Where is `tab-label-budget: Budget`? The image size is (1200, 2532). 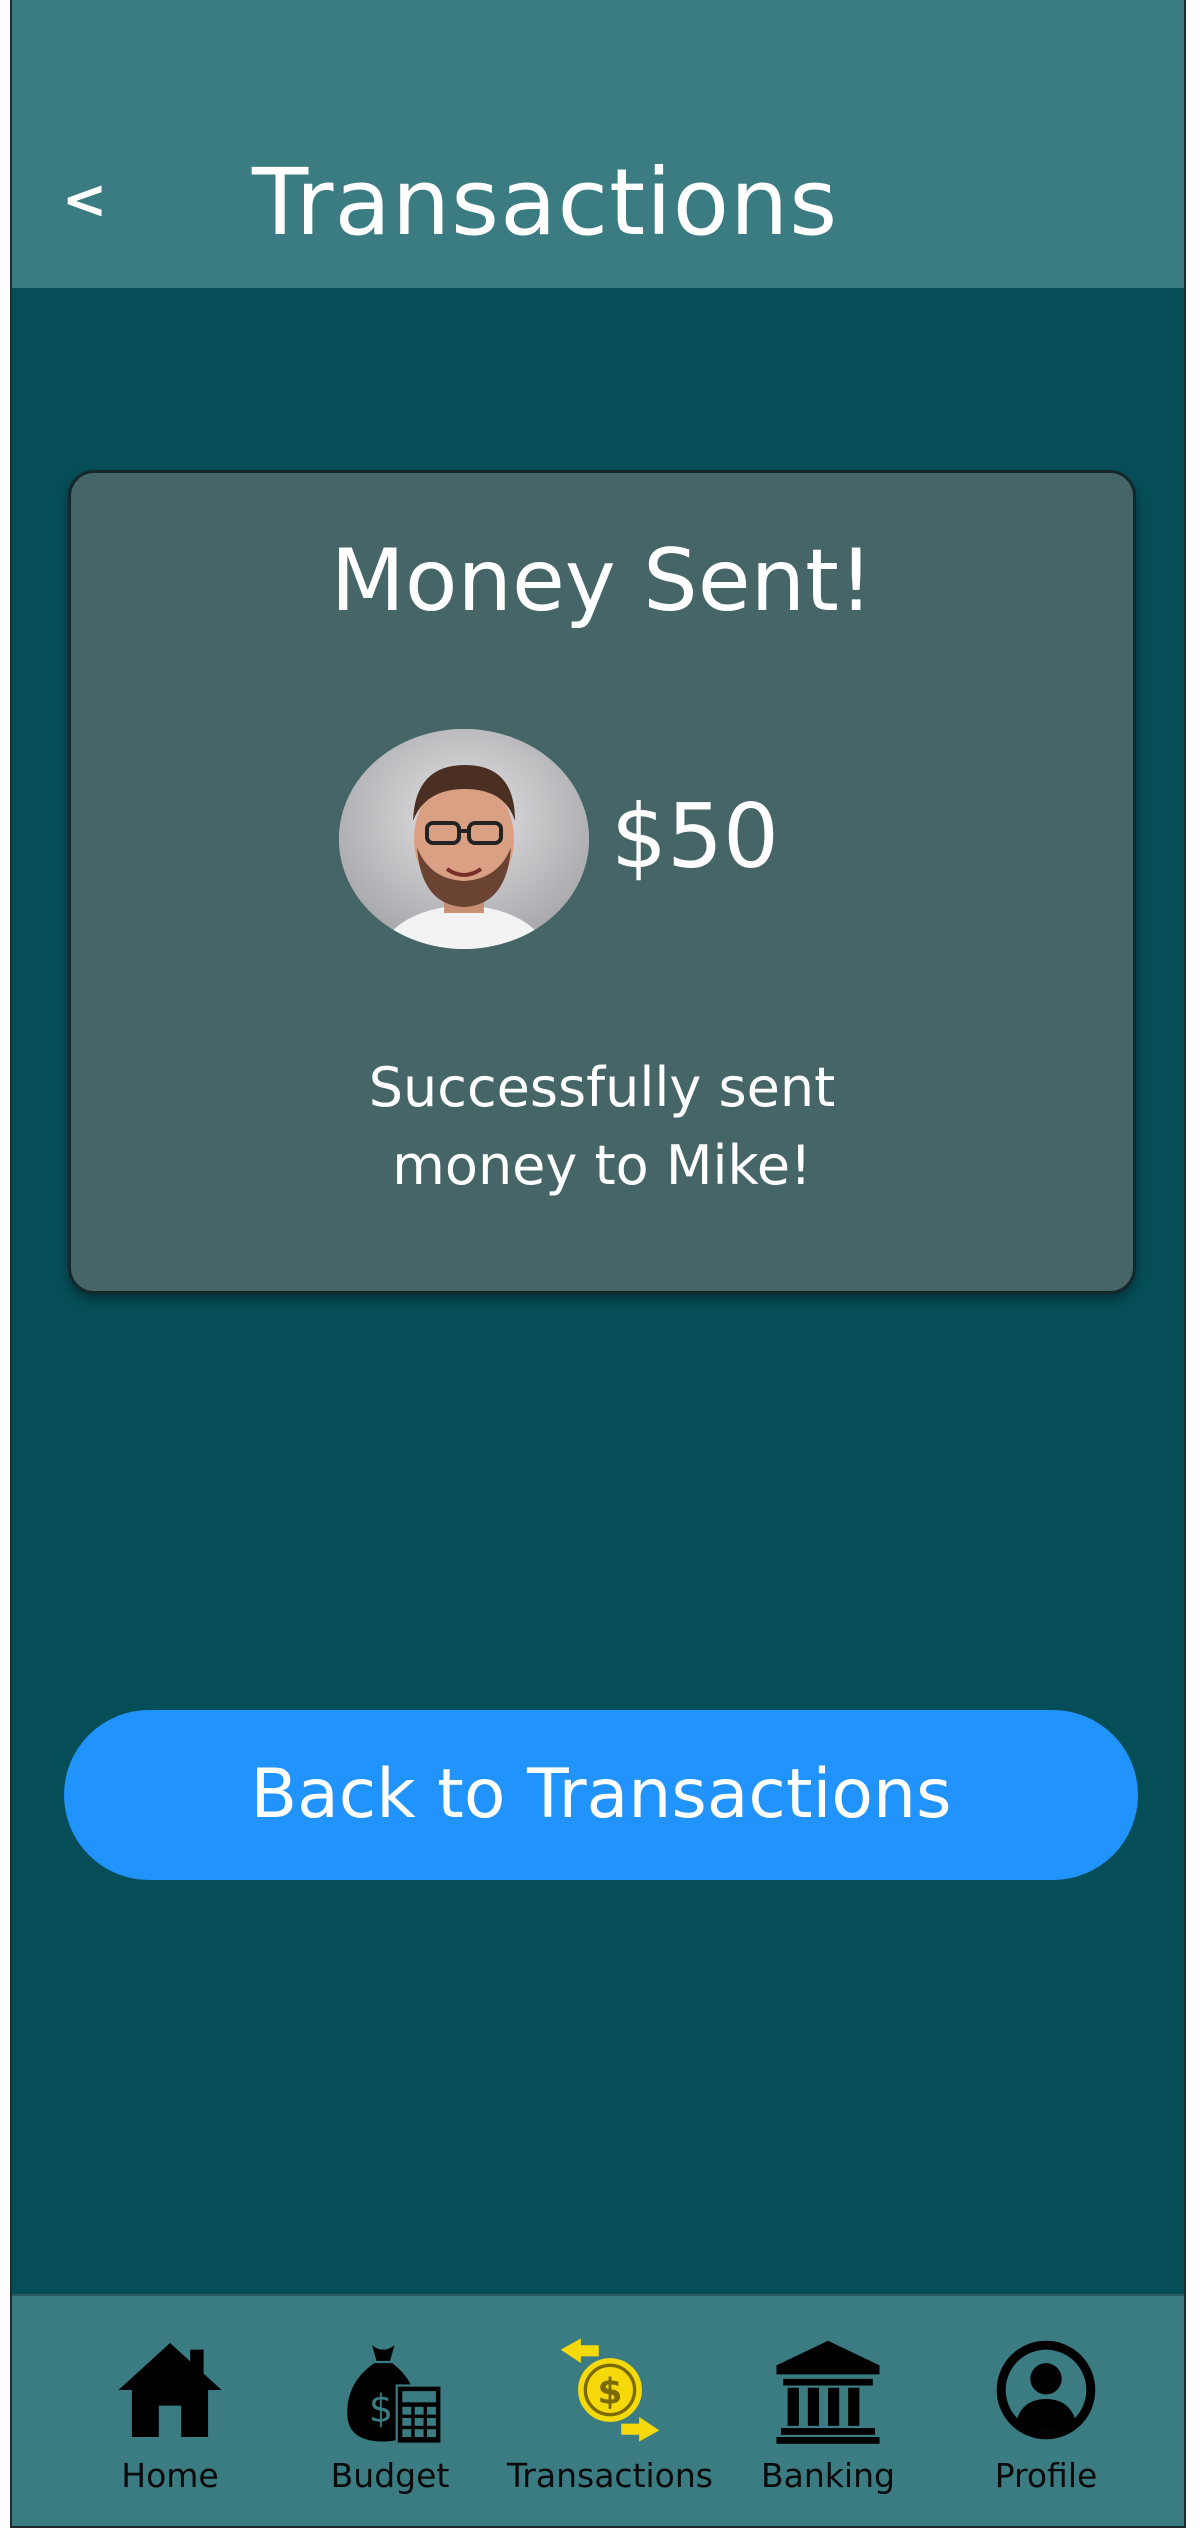
tab-label-budget: Budget is located at coordinates (390, 2475).